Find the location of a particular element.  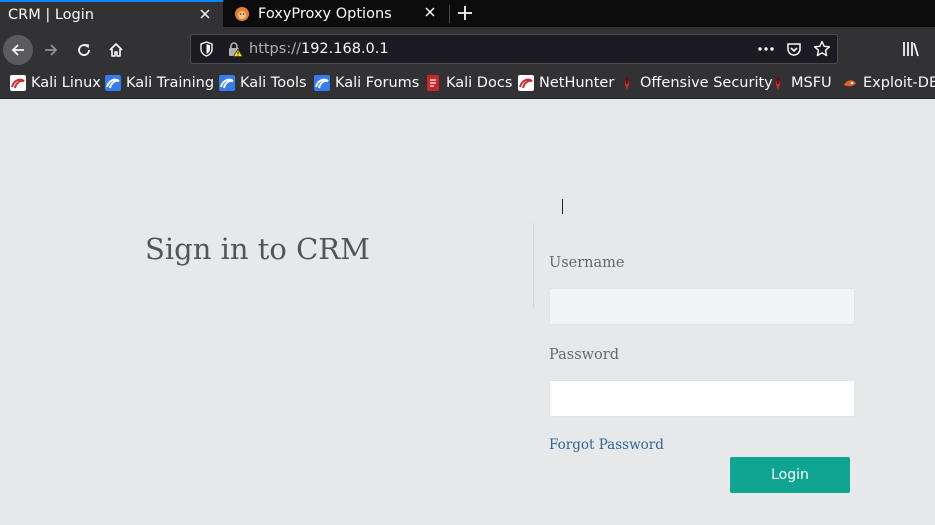

password-input is located at coordinates (702, 398).